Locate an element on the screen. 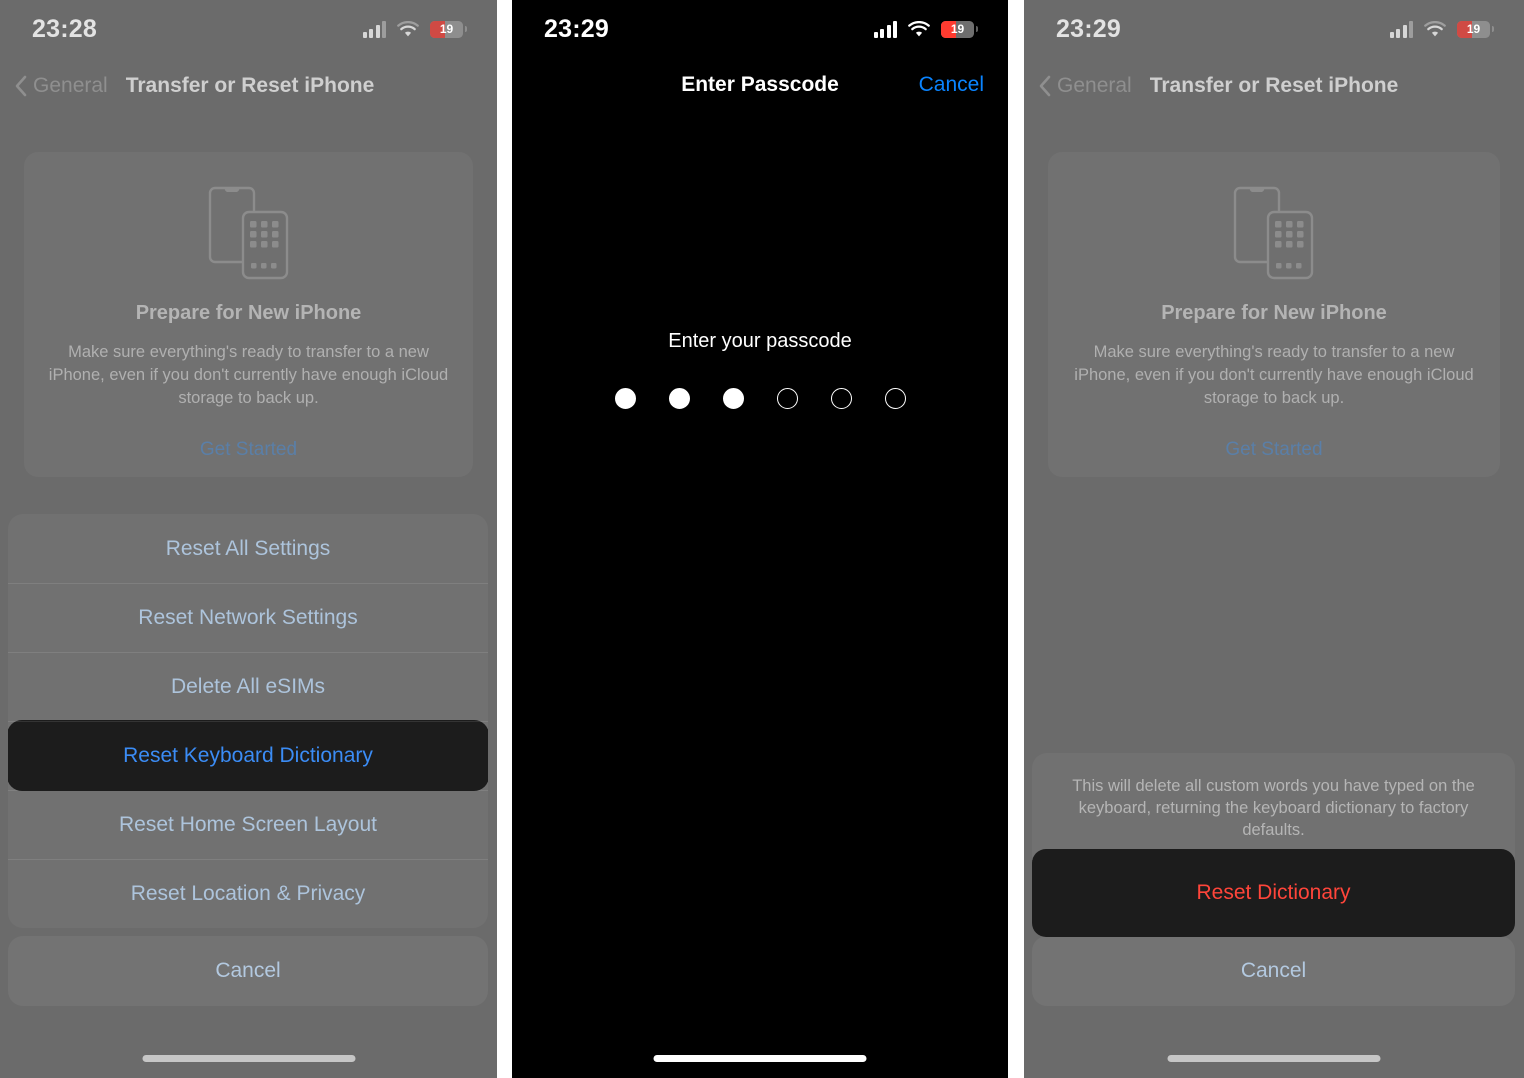  action-sheet-cancel-button: Cancel is located at coordinates (248, 971).